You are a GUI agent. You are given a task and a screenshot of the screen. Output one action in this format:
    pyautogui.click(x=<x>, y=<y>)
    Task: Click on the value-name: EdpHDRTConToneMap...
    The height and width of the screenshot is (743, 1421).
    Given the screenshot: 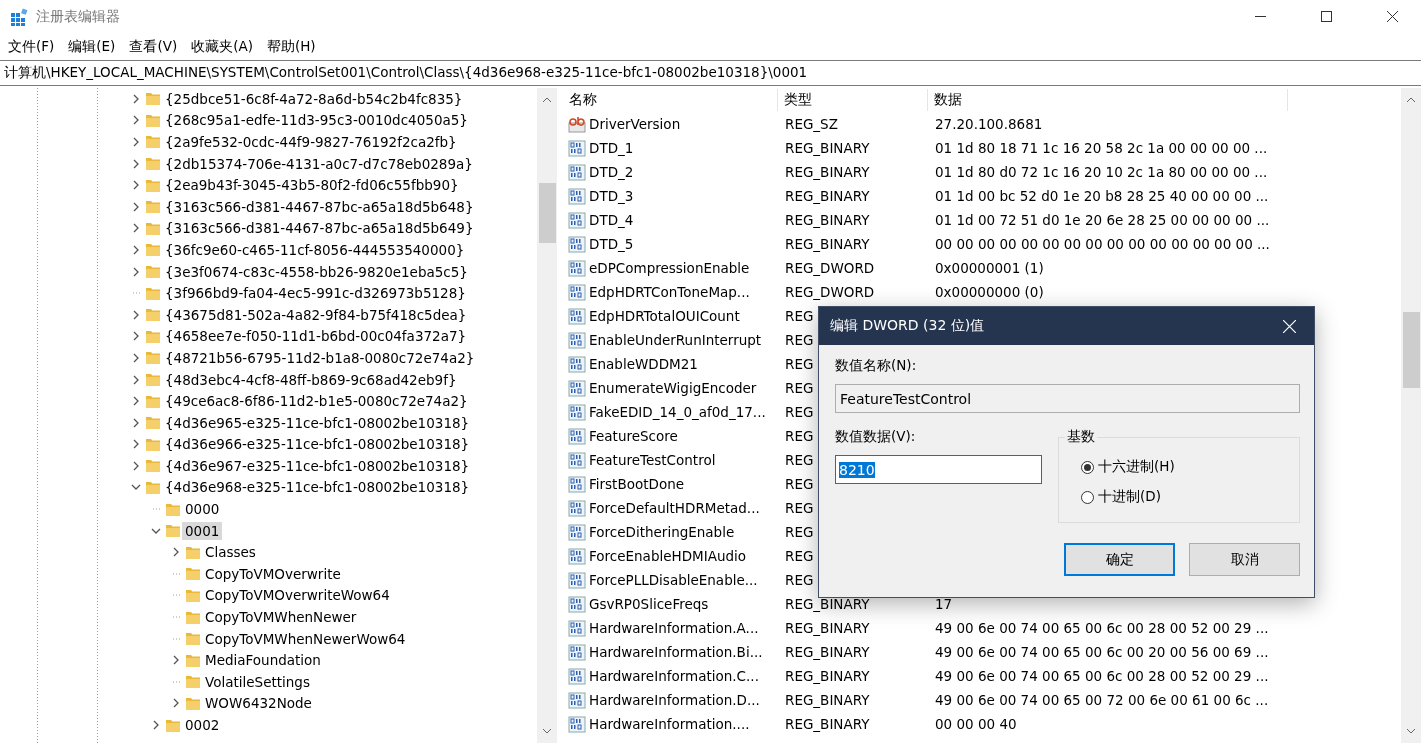 What is the action you would take?
    pyautogui.click(x=669, y=292)
    